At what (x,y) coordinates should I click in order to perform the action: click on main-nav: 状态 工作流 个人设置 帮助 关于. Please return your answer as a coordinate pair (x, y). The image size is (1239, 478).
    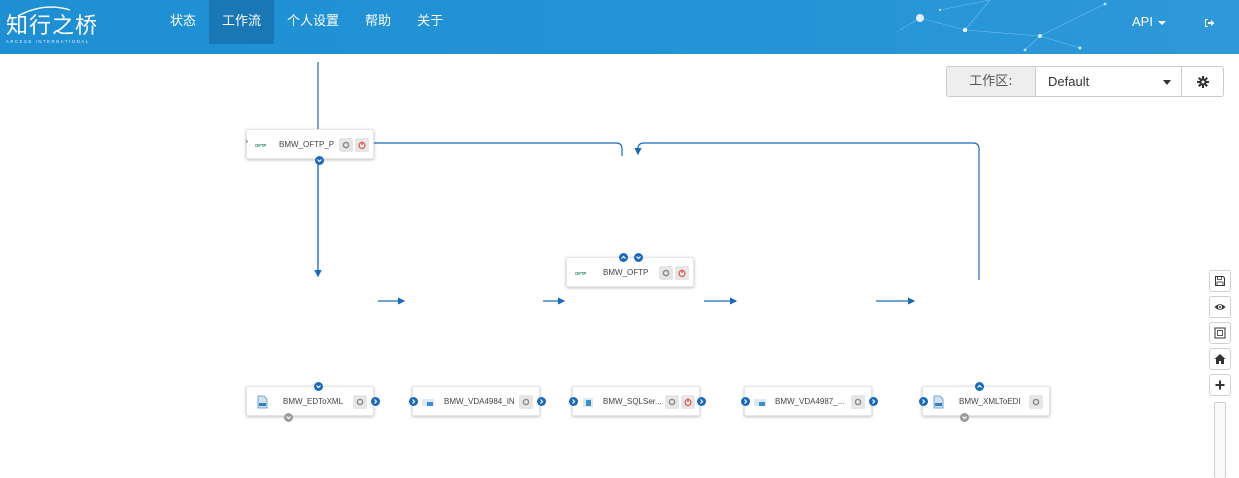
    Looking at the image, I should click on (306, 22).